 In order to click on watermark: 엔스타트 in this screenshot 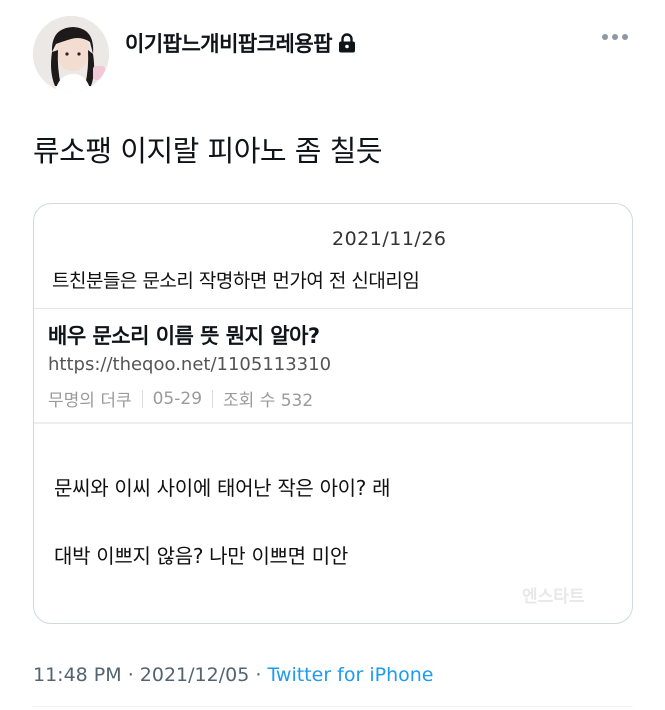, I will do `click(553, 597)`.